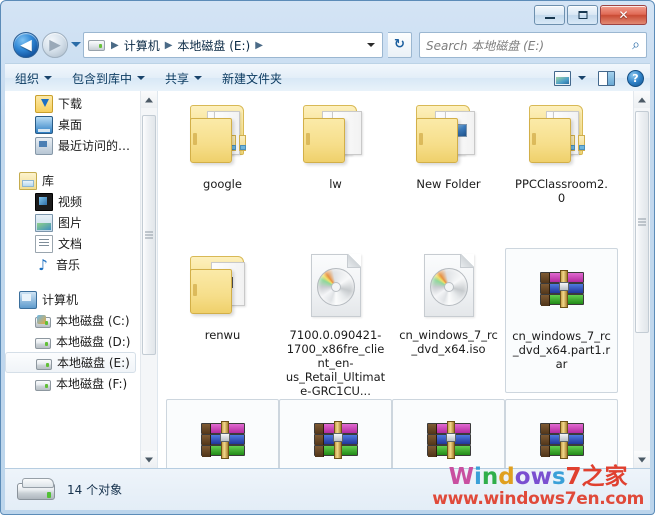 This screenshot has height=515, width=655. Describe the element at coordinates (327, 78) in the screenshot. I see `command-toolbar: 组织 包含到库中 共享 新建文件夹 ?` at that location.